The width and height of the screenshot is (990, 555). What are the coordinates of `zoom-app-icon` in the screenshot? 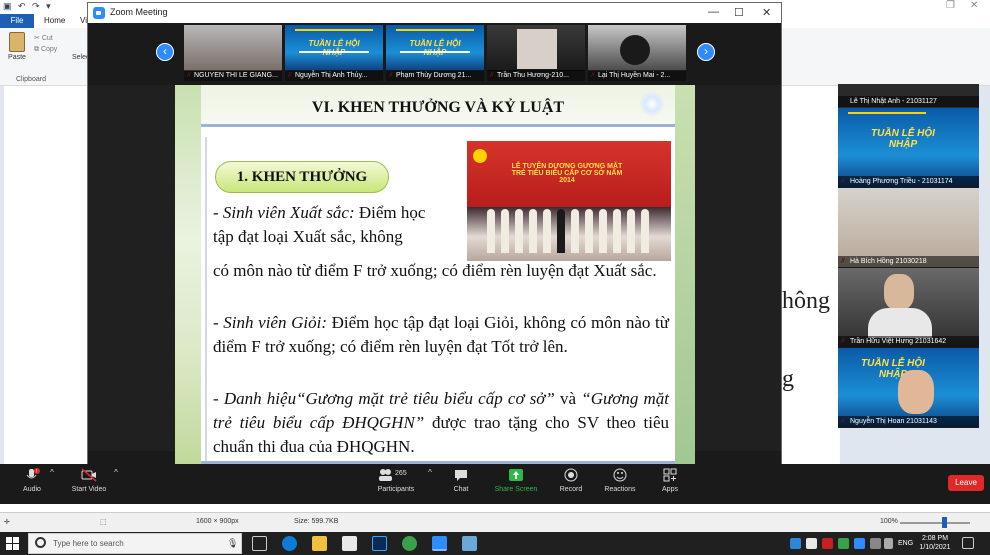 It's located at (439, 543).